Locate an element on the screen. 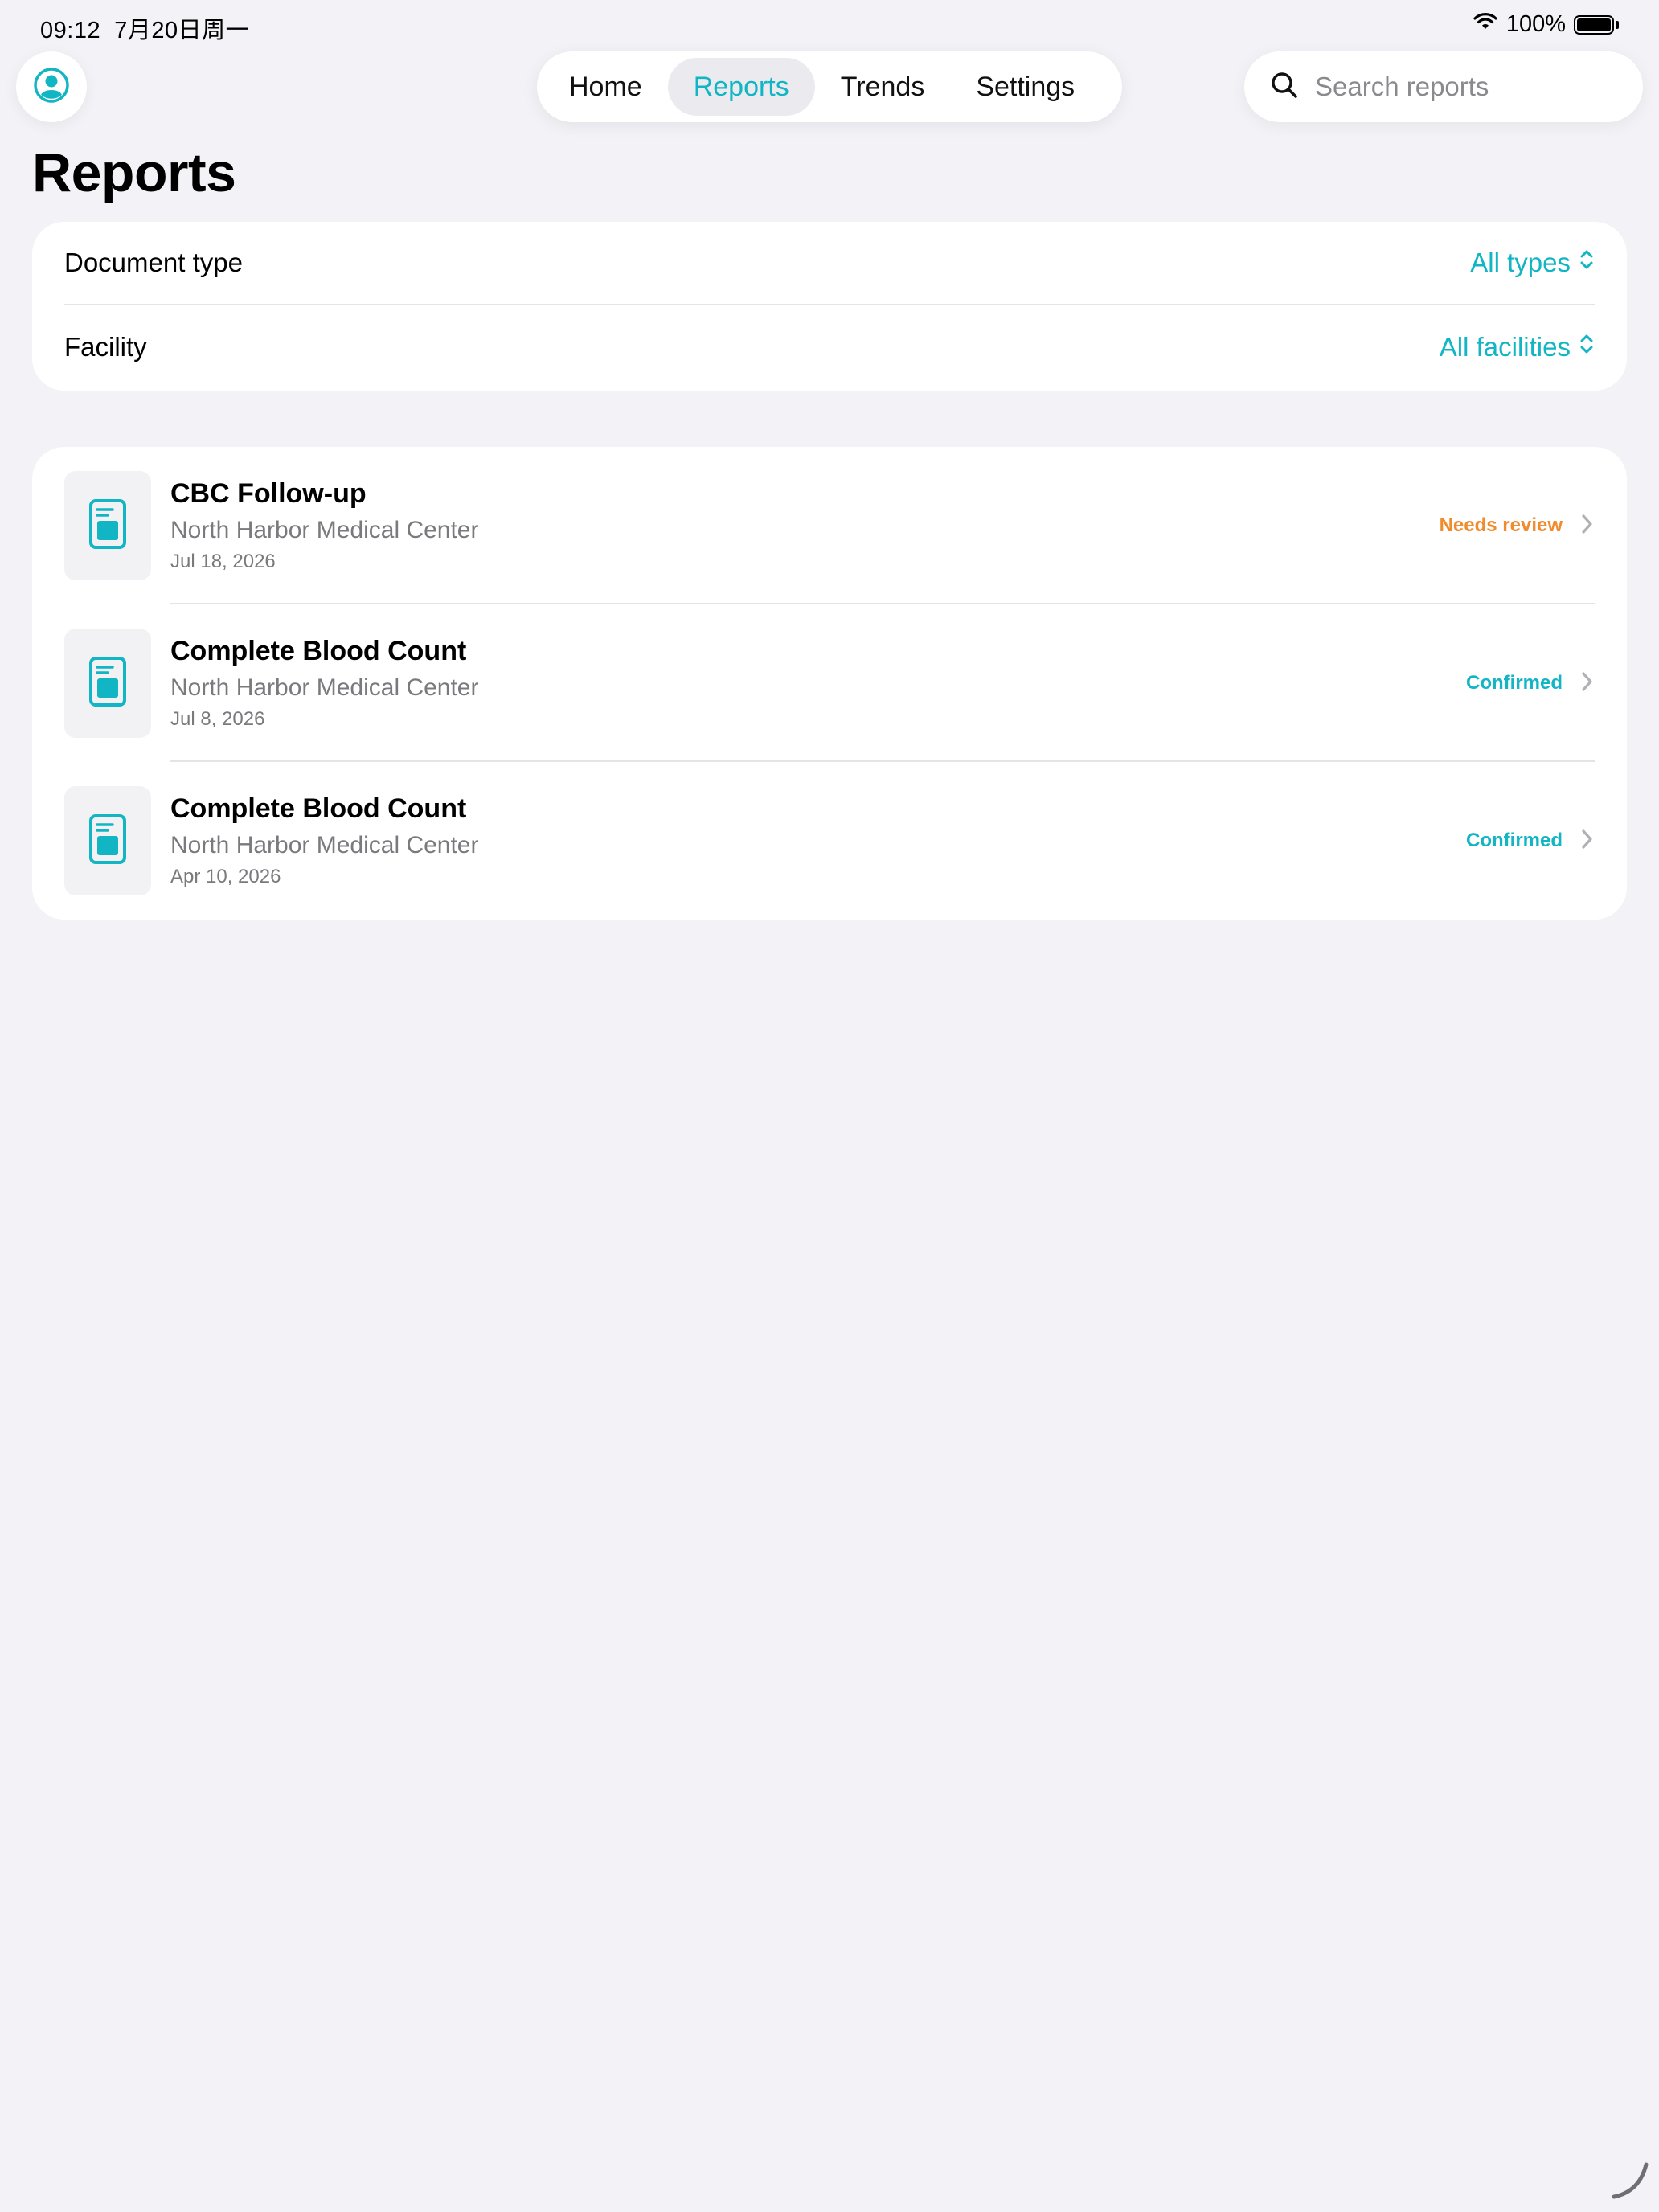  tab-reports: Reports is located at coordinates (741, 87).